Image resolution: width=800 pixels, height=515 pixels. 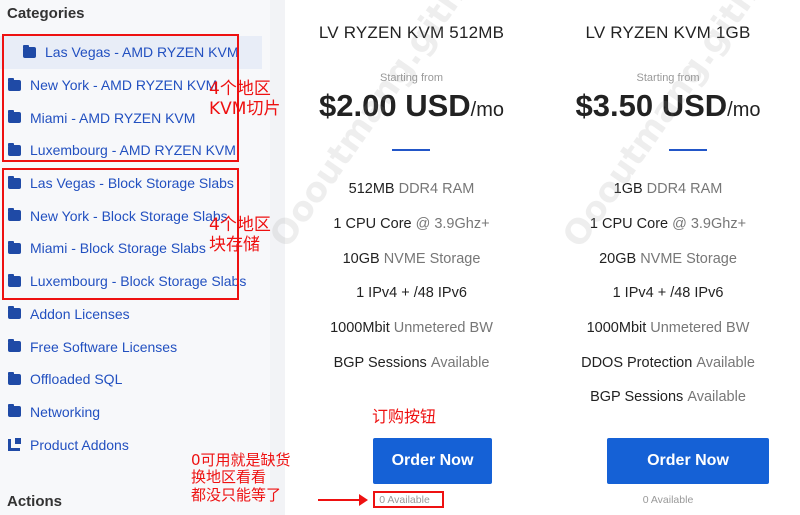 I want to click on category-label: Miami - AMD RYZEN KVM, so click(x=113, y=117).